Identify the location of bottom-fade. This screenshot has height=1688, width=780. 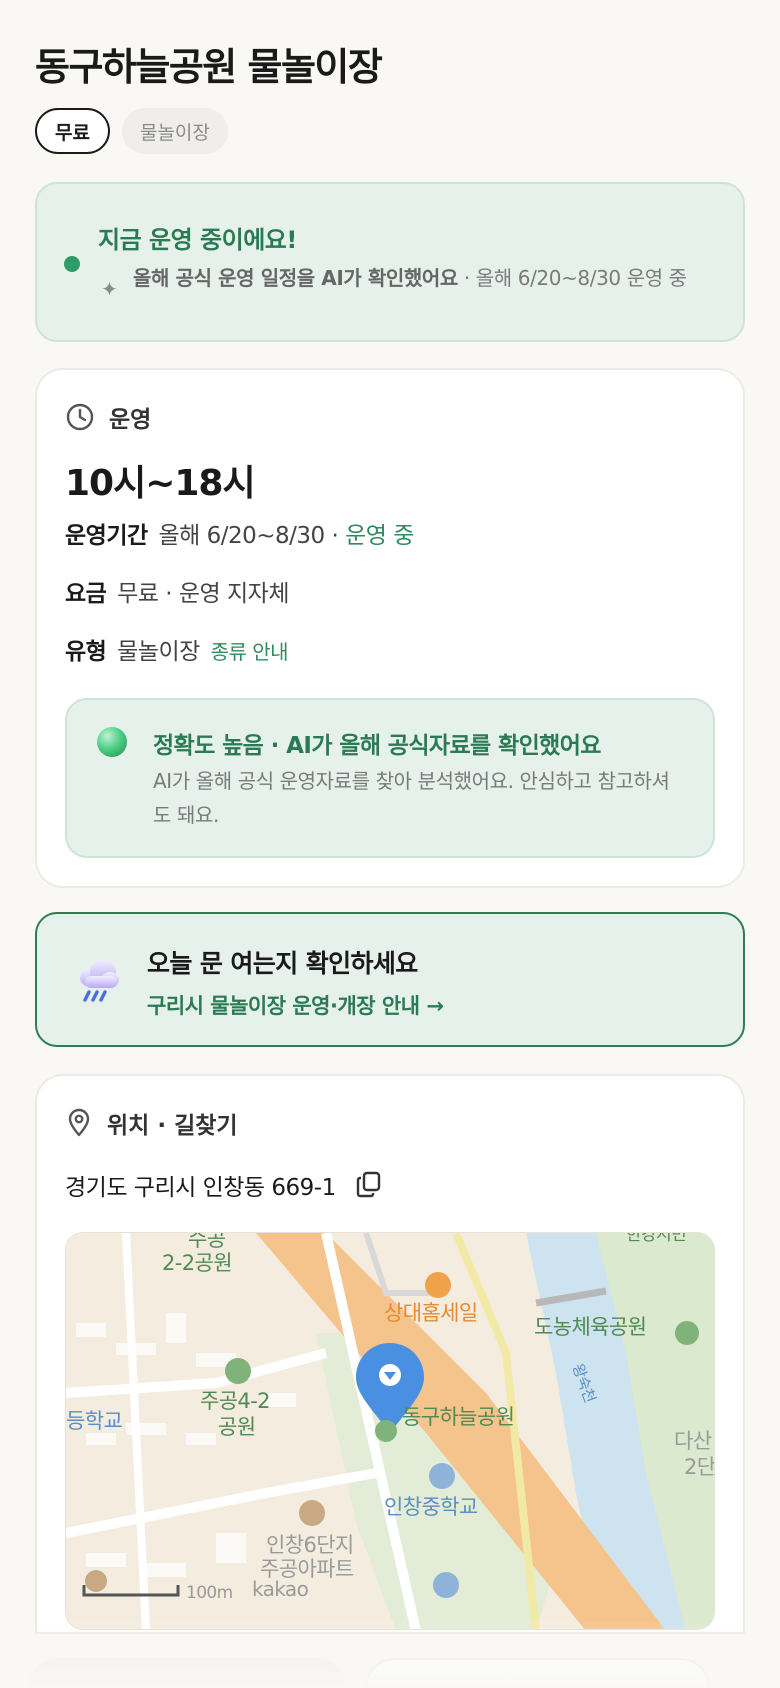
(390, 1654).